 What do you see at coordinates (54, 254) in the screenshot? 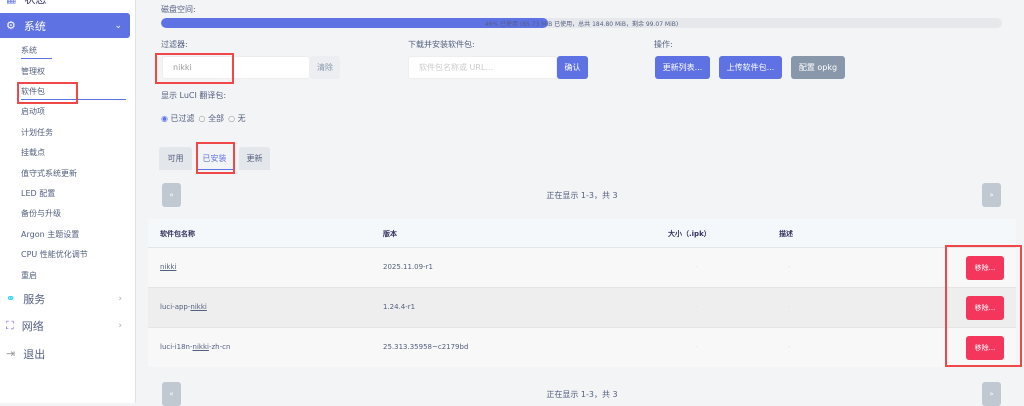
I see `sidebar-item-cpu: CPU 性能优化调节` at bounding box center [54, 254].